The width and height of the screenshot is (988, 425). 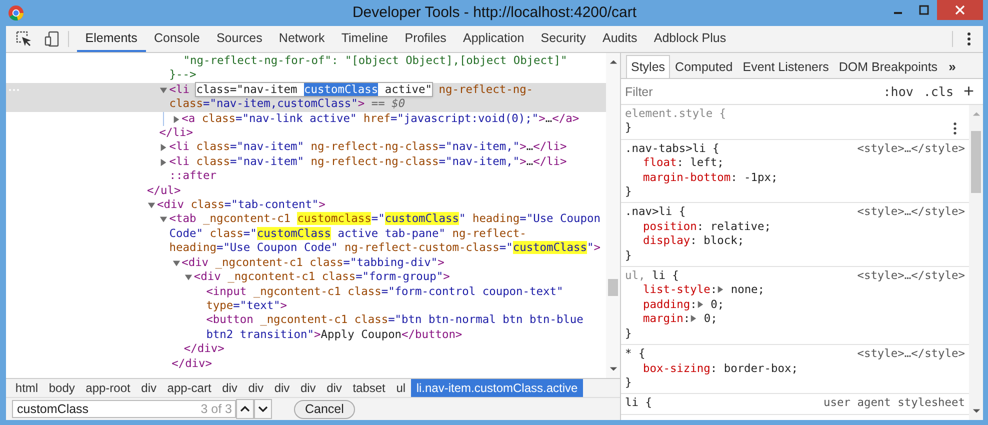 I want to click on sidebar-tab: DOM Breakpoints, so click(x=888, y=66).